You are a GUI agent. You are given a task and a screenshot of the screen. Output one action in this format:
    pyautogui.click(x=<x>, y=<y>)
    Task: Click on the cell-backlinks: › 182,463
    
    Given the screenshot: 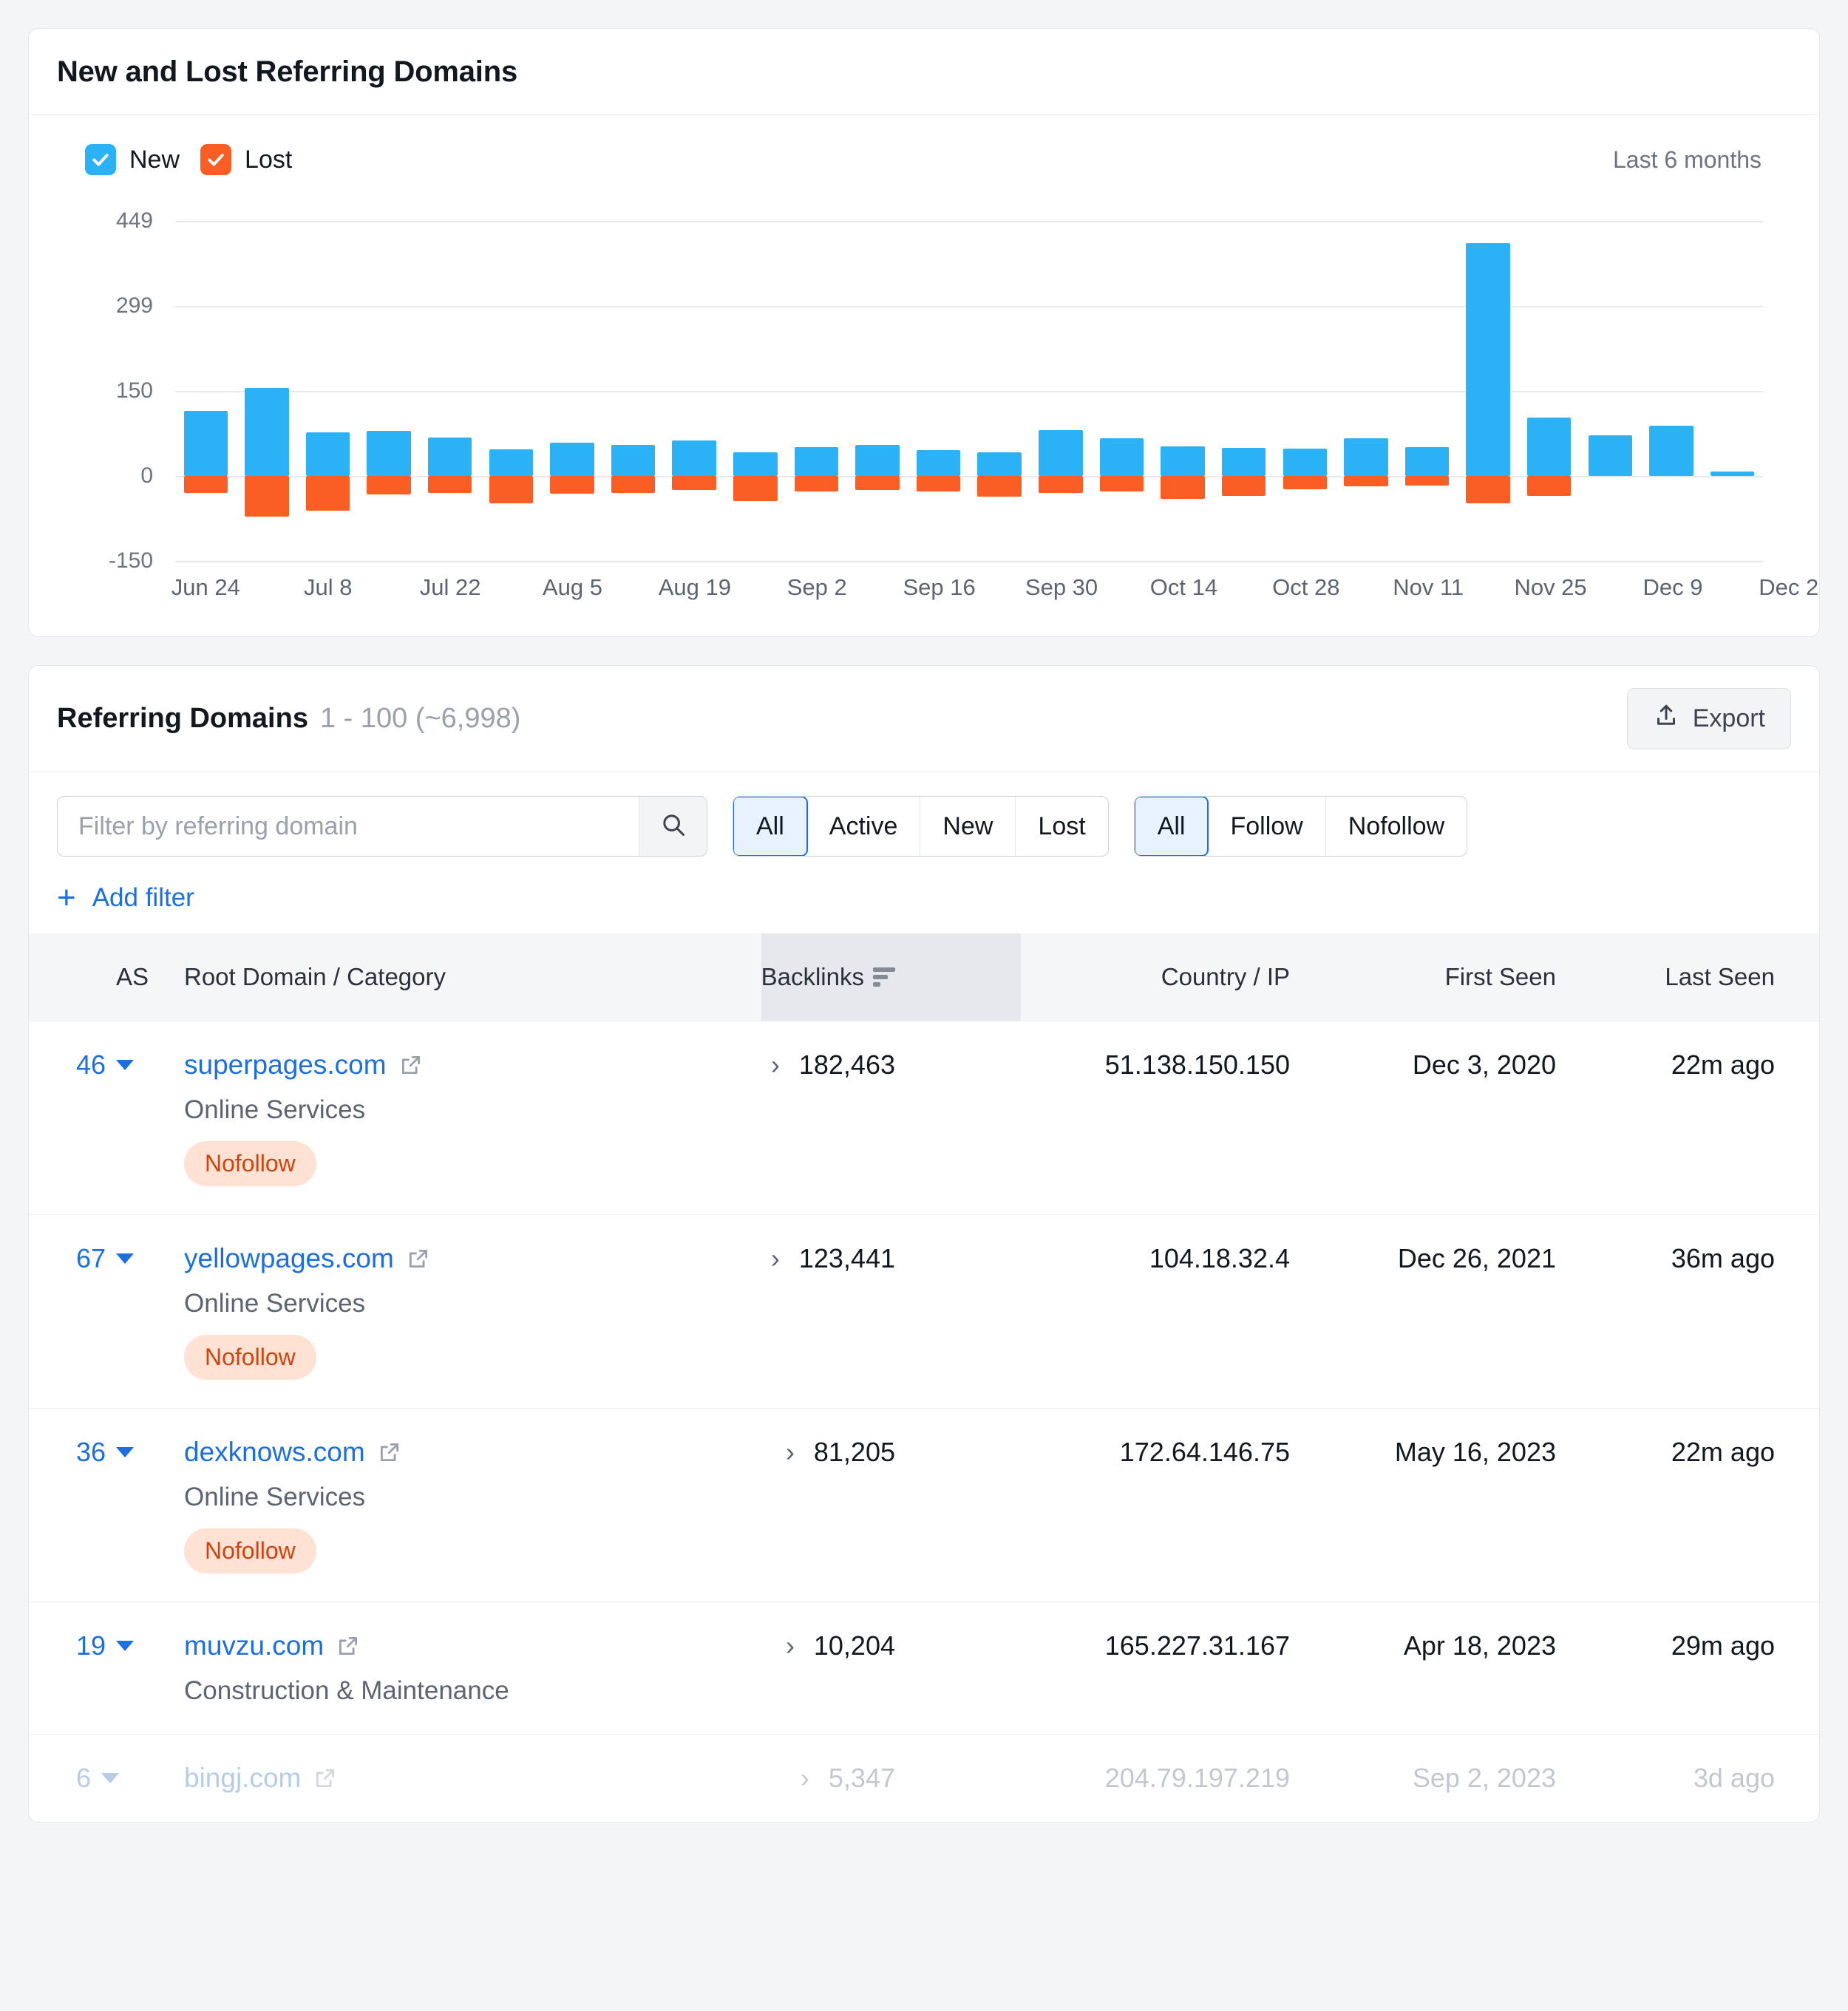 What is the action you would take?
    pyautogui.click(x=891, y=1118)
    